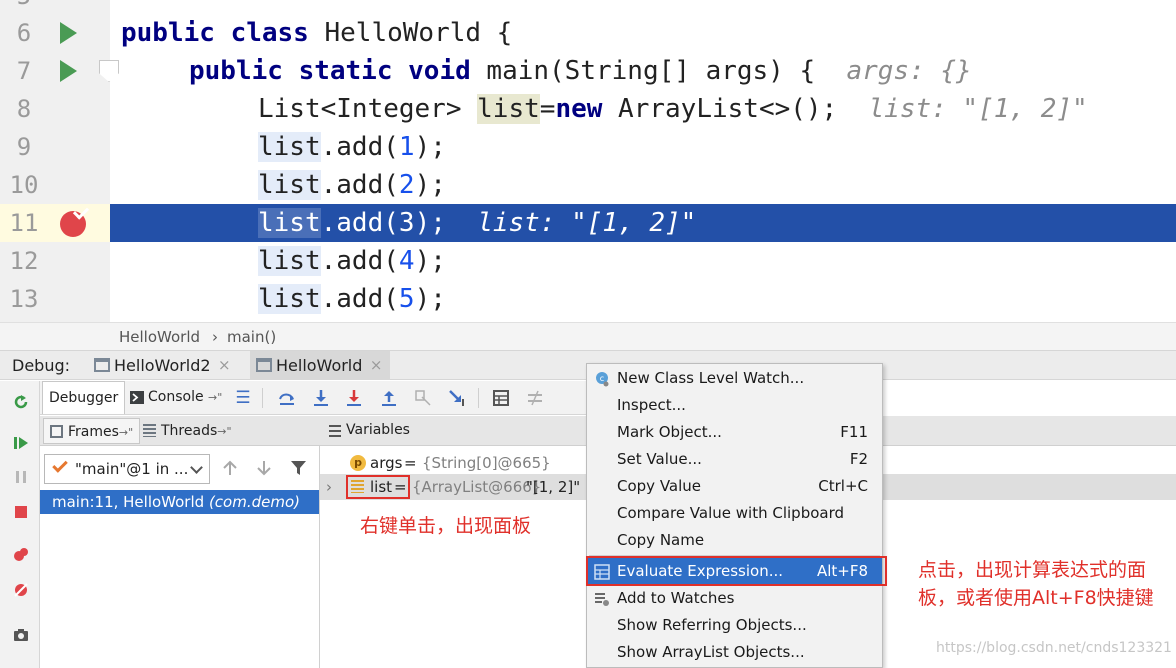 The image size is (1176, 668). What do you see at coordinates (378, 430) in the screenshot?
I see `variables-title: Variables` at bounding box center [378, 430].